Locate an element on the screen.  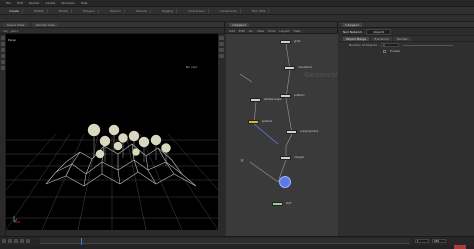
play-forward-icon is located at coordinates (22, 241).